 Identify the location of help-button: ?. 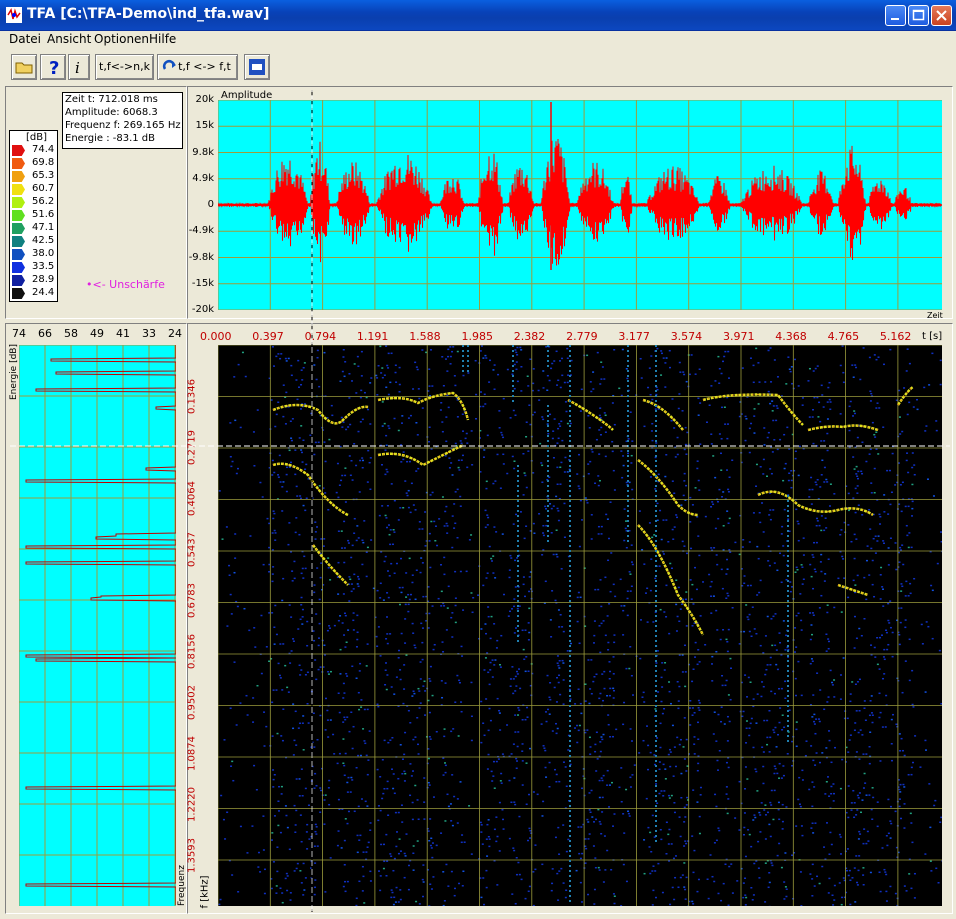
(53, 67).